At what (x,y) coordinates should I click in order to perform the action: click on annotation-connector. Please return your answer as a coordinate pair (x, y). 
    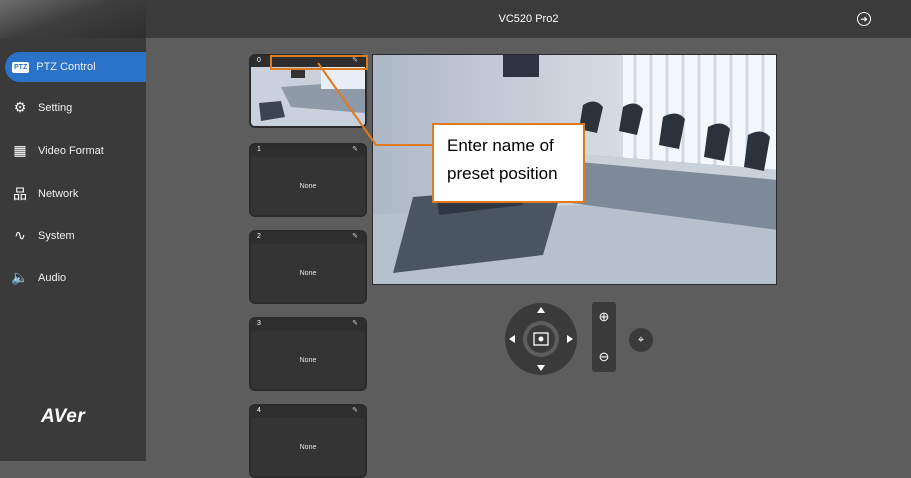
    Looking at the image, I should click on (374, 104).